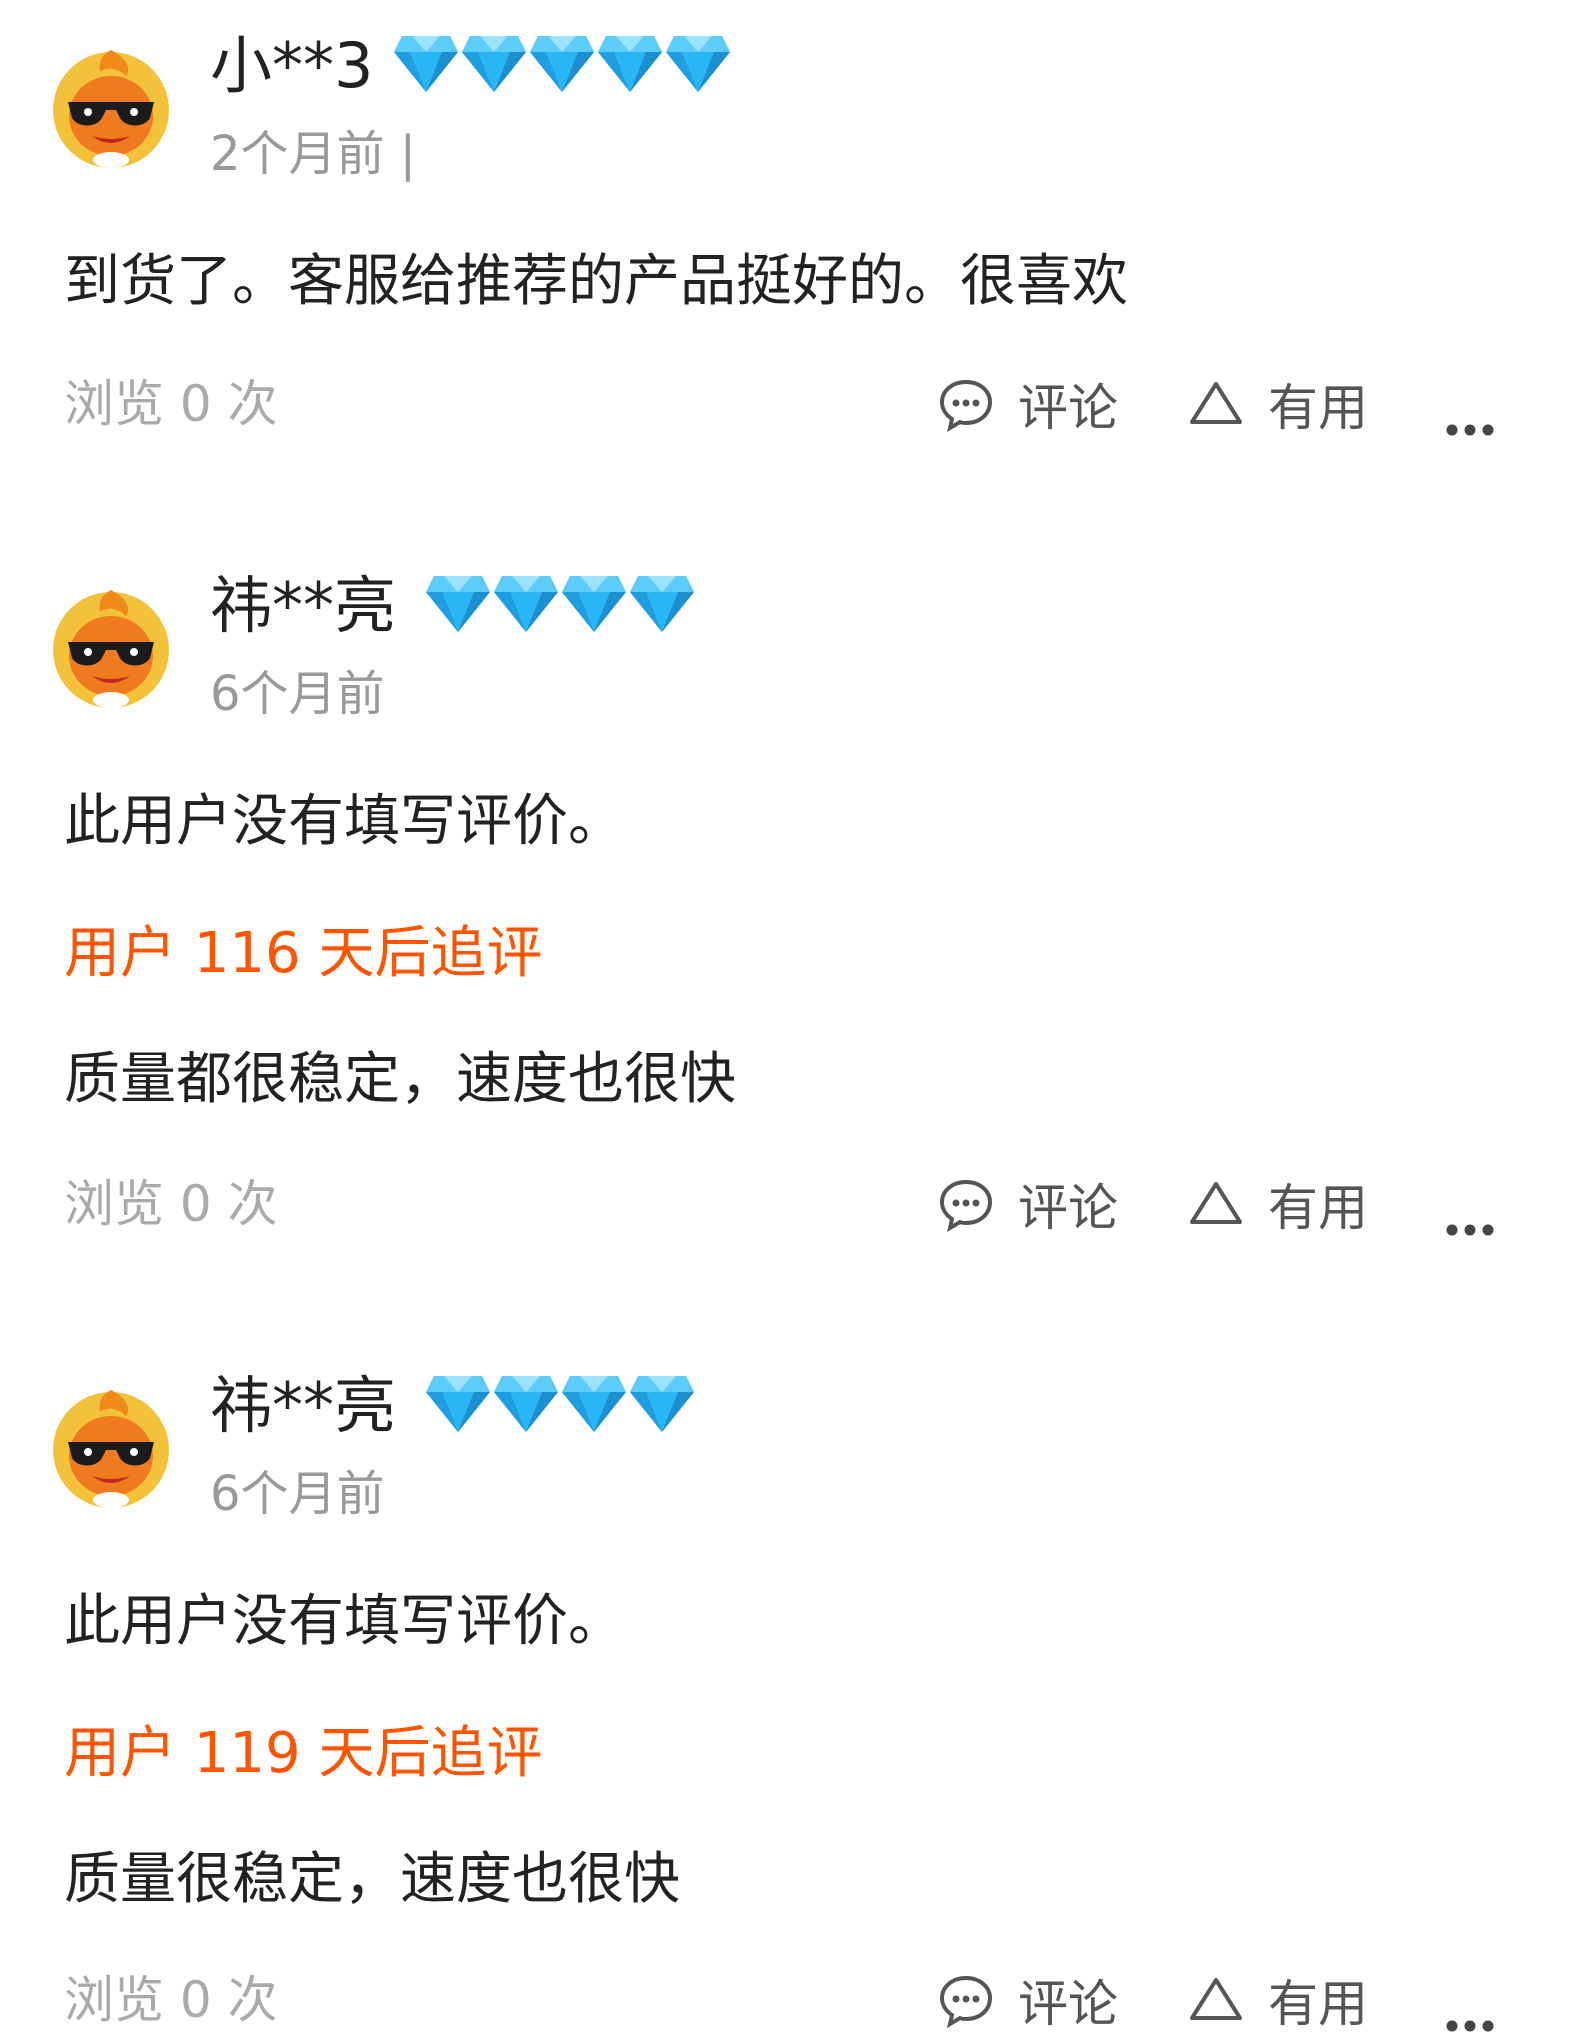  I want to click on username: 小**3, so click(291, 66).